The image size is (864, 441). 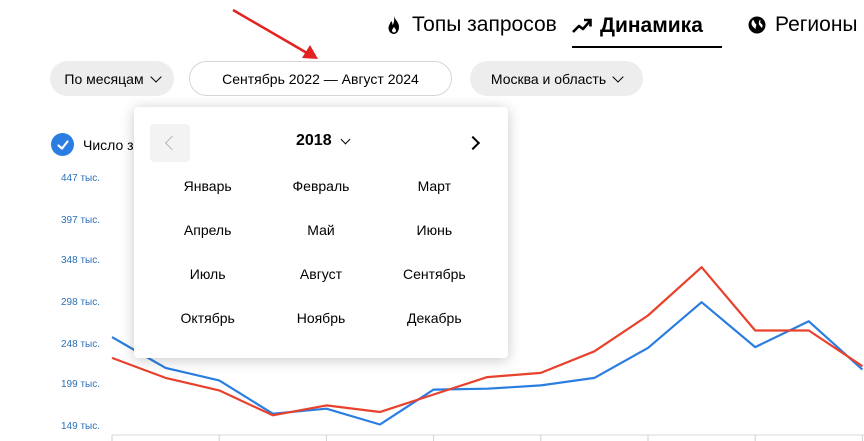 What do you see at coordinates (582, 26) in the screenshot?
I see `trend-up-icon` at bounding box center [582, 26].